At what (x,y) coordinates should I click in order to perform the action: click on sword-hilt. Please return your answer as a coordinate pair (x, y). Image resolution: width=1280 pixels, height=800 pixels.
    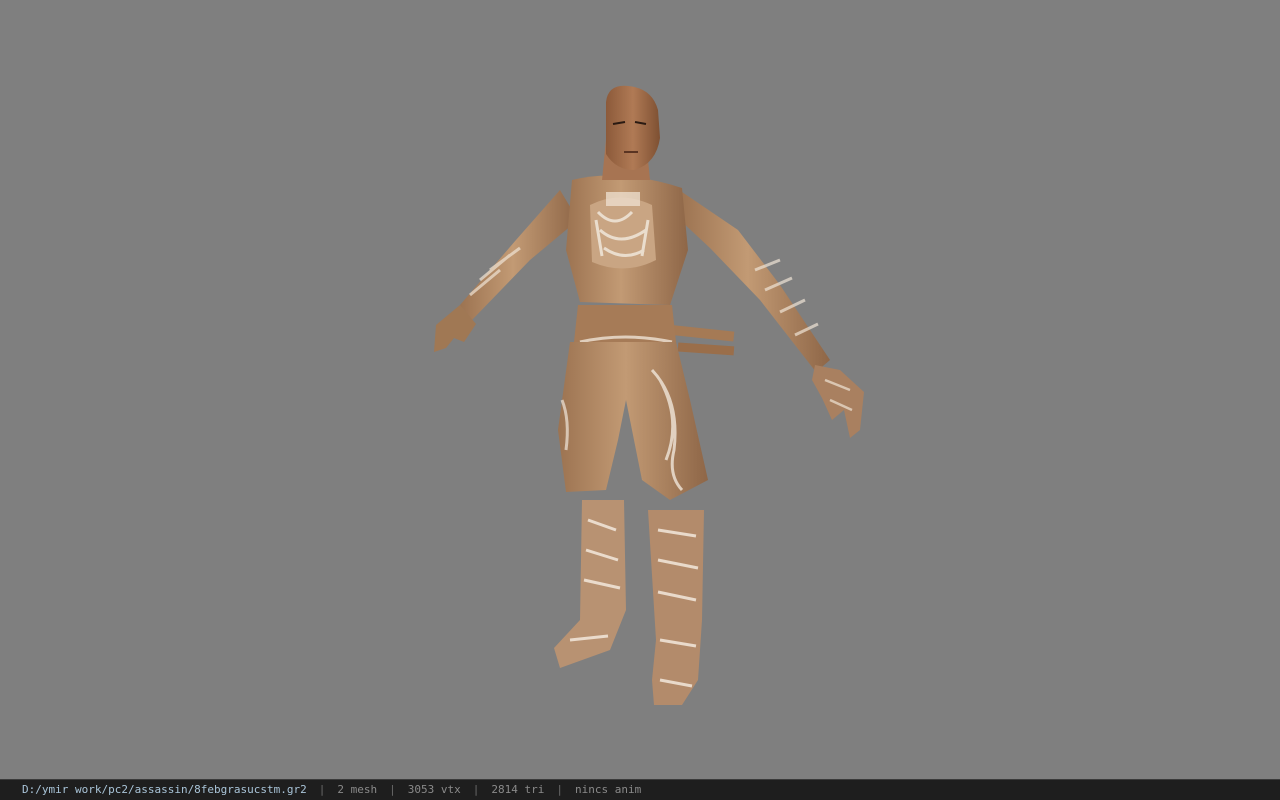
    Looking at the image, I should click on (703, 340).